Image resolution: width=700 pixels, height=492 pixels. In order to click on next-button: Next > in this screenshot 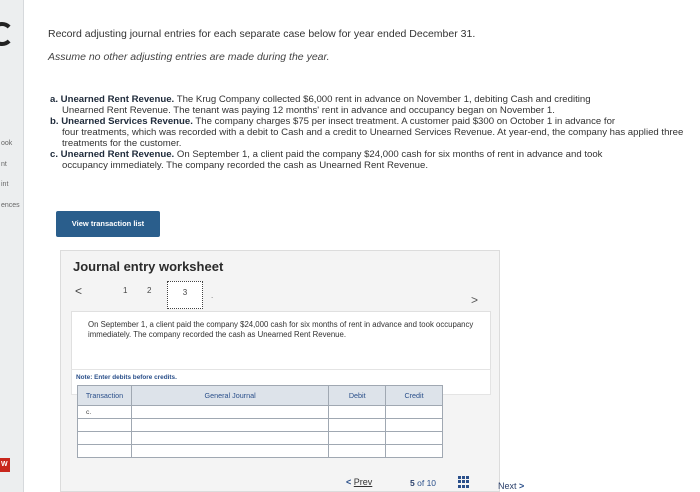, I will do `click(511, 486)`.